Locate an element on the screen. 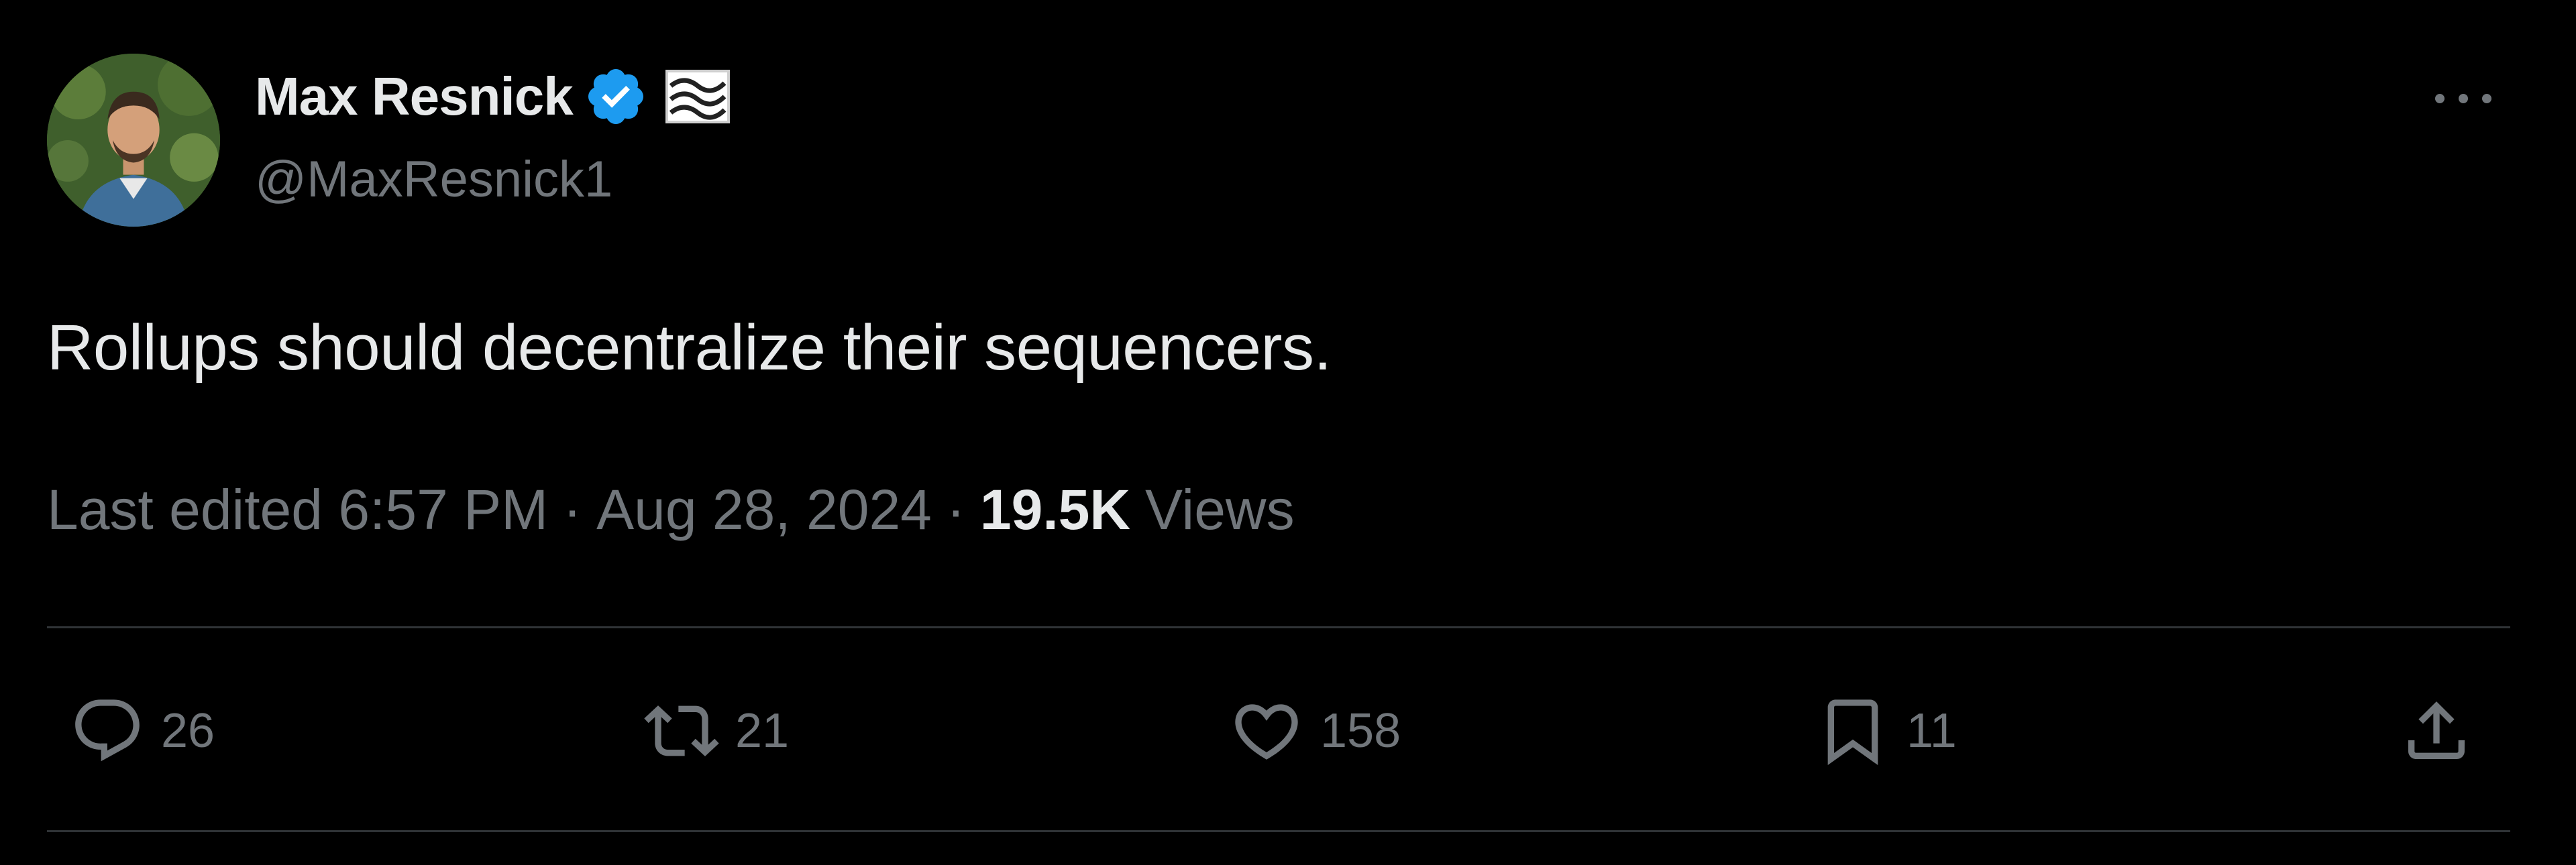 This screenshot has width=2576, height=865. share-button is located at coordinates (2436, 731).